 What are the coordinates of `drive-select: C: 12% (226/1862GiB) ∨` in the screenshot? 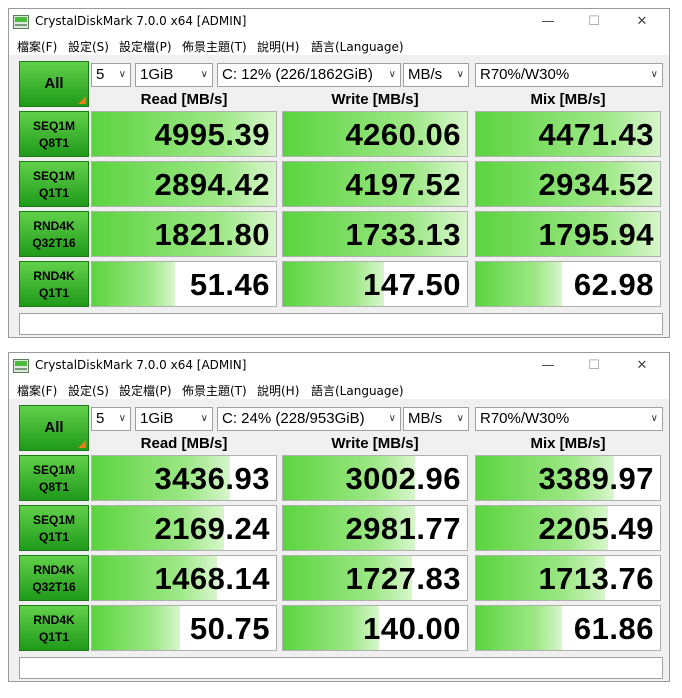 It's located at (309, 75).